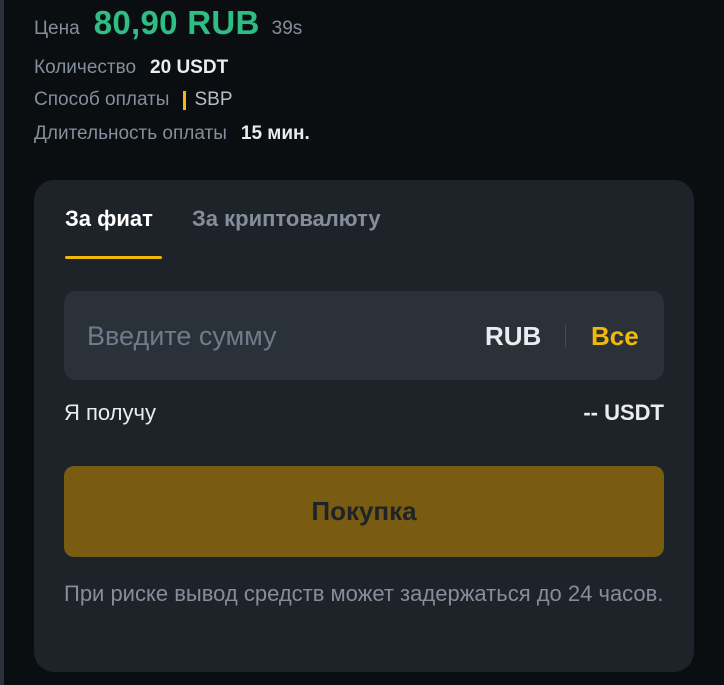  What do you see at coordinates (110, 412) in the screenshot?
I see `receive-label: Я получу` at bounding box center [110, 412].